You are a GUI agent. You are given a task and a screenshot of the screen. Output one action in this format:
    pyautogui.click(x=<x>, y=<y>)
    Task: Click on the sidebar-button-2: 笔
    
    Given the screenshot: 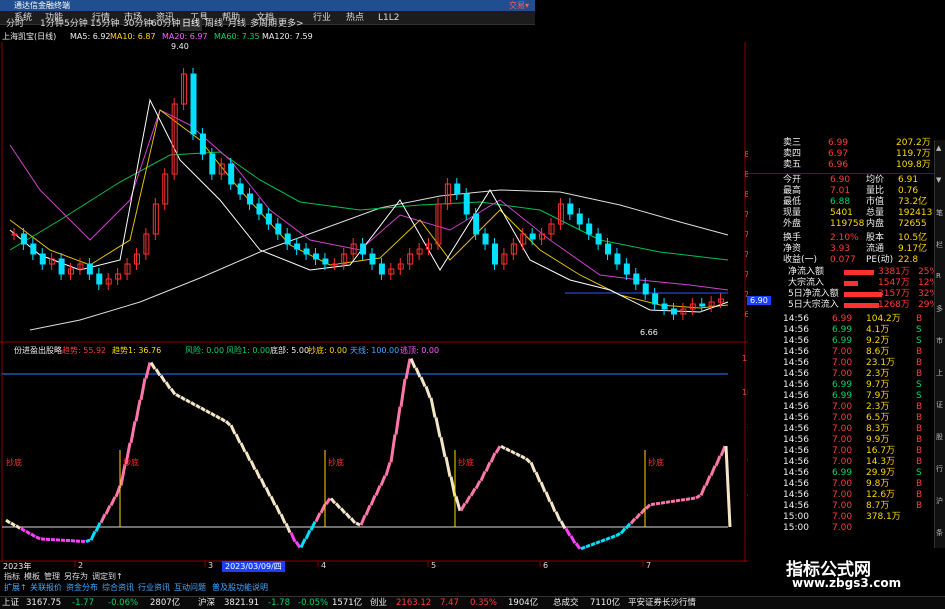 What is the action you would take?
    pyautogui.click(x=939, y=213)
    